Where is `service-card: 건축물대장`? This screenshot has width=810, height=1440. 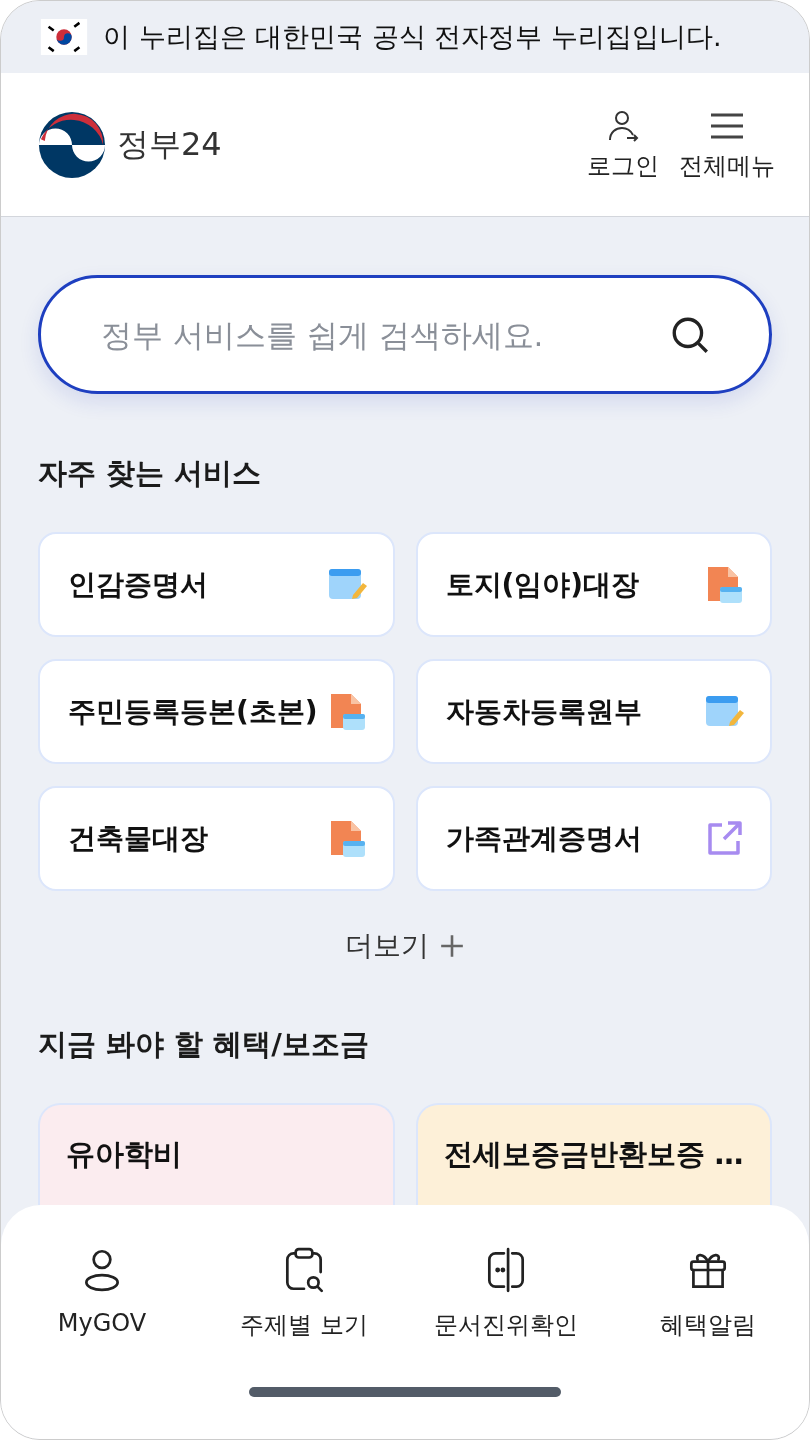 service-card: 건축물대장 is located at coordinates (216, 838).